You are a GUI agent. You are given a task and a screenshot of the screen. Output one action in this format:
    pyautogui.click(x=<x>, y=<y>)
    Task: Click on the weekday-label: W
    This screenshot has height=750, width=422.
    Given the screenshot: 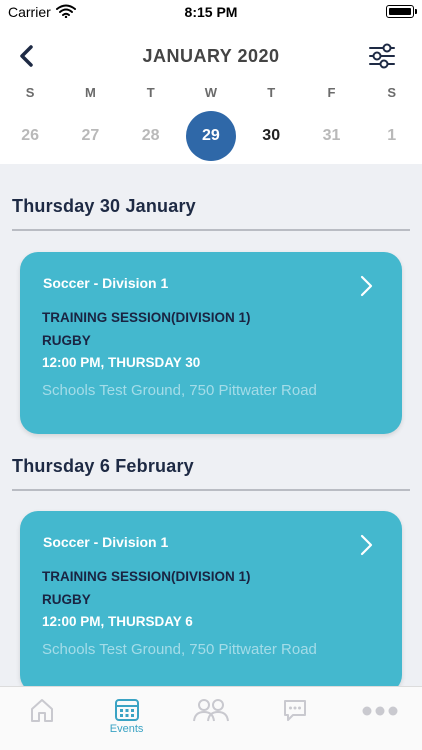 What is the action you would take?
    pyautogui.click(x=211, y=92)
    